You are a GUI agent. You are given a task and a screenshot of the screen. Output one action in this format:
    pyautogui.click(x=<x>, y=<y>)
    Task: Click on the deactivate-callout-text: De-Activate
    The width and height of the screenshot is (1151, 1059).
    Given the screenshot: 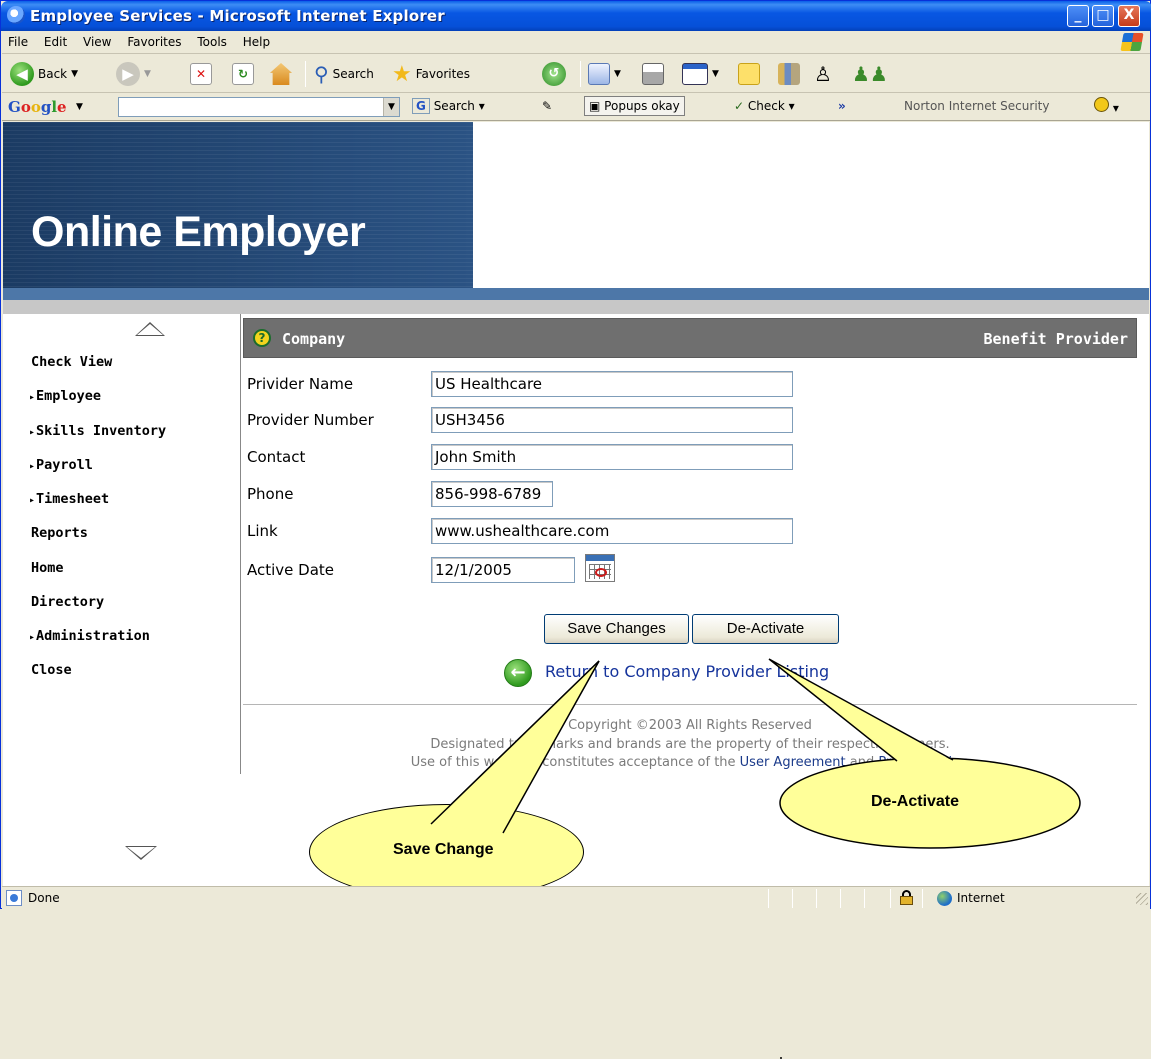 What is the action you would take?
    pyautogui.click(x=915, y=801)
    